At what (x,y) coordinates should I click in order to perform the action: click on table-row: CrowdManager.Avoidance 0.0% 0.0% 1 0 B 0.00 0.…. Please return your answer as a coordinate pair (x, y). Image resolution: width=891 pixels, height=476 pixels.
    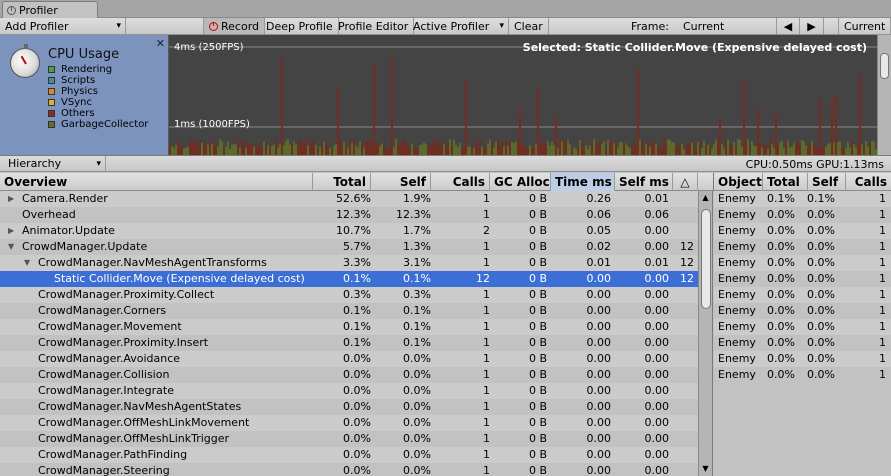
    Looking at the image, I should click on (349, 359).